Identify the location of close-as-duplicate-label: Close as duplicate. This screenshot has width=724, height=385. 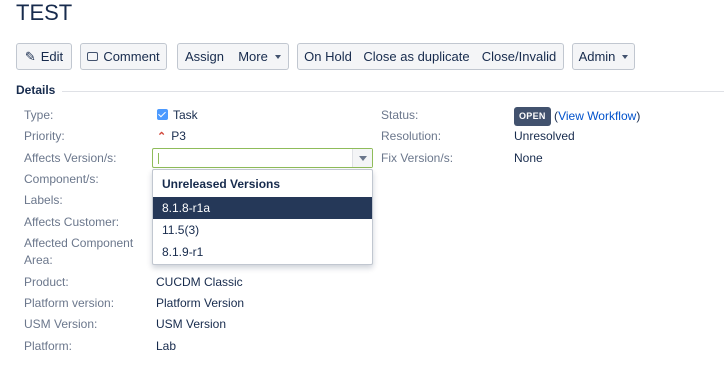
(416, 56).